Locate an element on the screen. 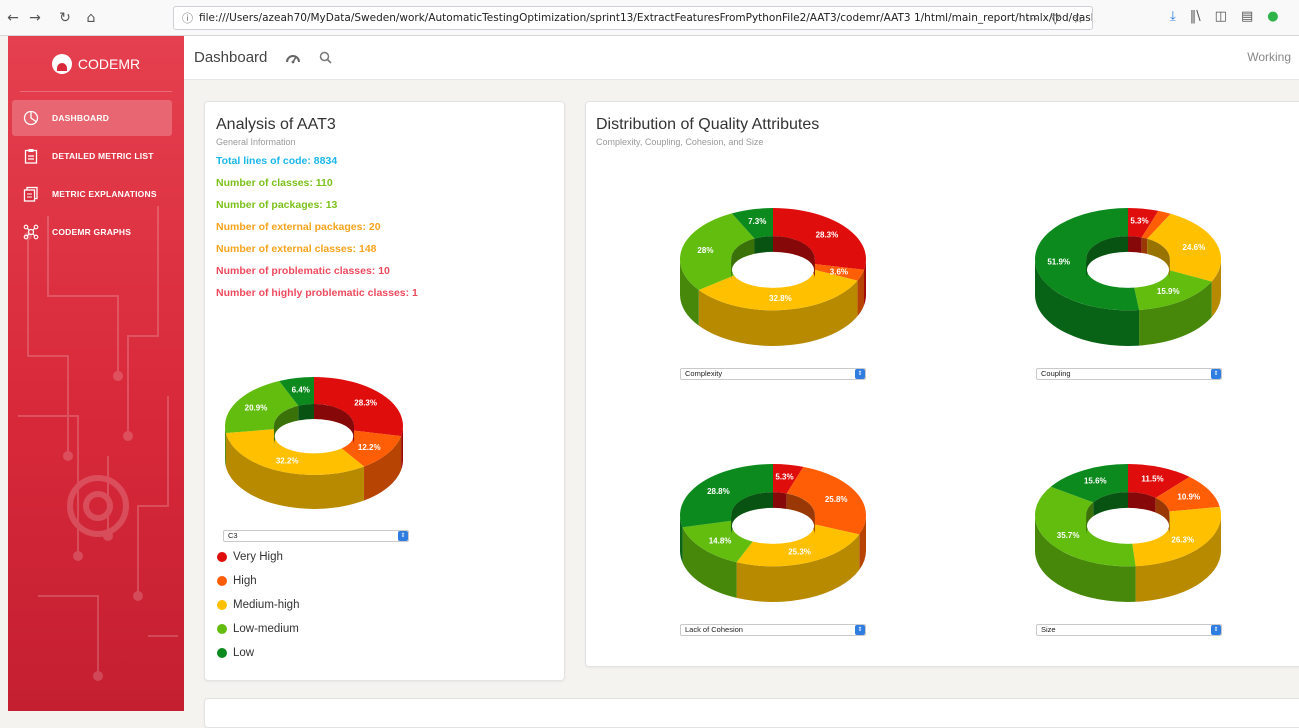 This screenshot has width=1299, height=728. brand-logo: CODEMR is located at coordinates (96, 64).